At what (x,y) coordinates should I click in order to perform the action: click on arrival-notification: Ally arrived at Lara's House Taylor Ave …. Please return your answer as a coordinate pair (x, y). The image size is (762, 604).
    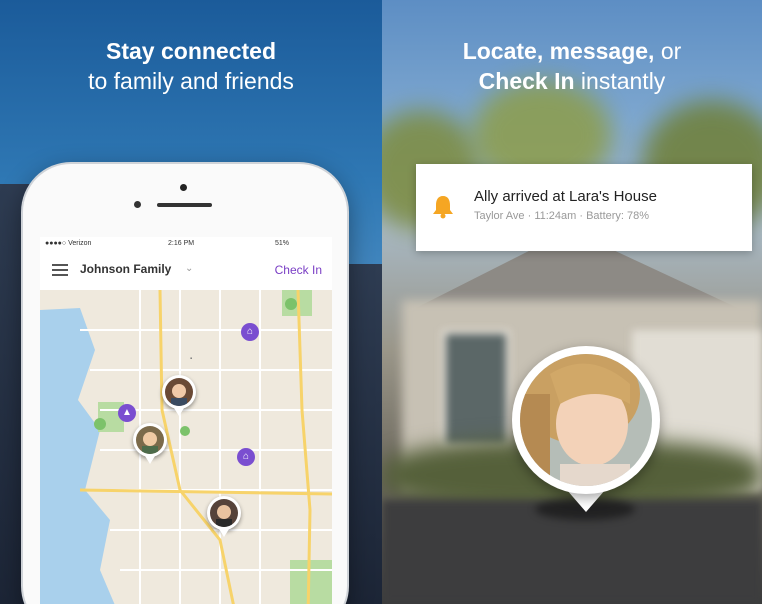
    Looking at the image, I should click on (584, 207).